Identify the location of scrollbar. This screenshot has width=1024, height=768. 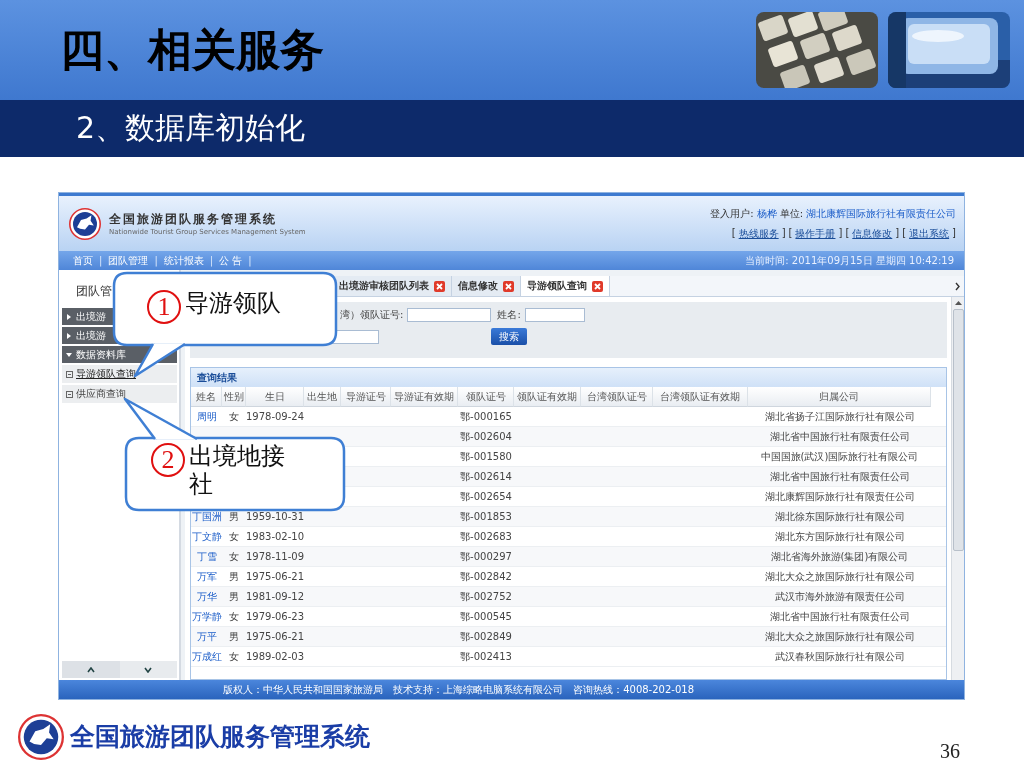
(957, 488).